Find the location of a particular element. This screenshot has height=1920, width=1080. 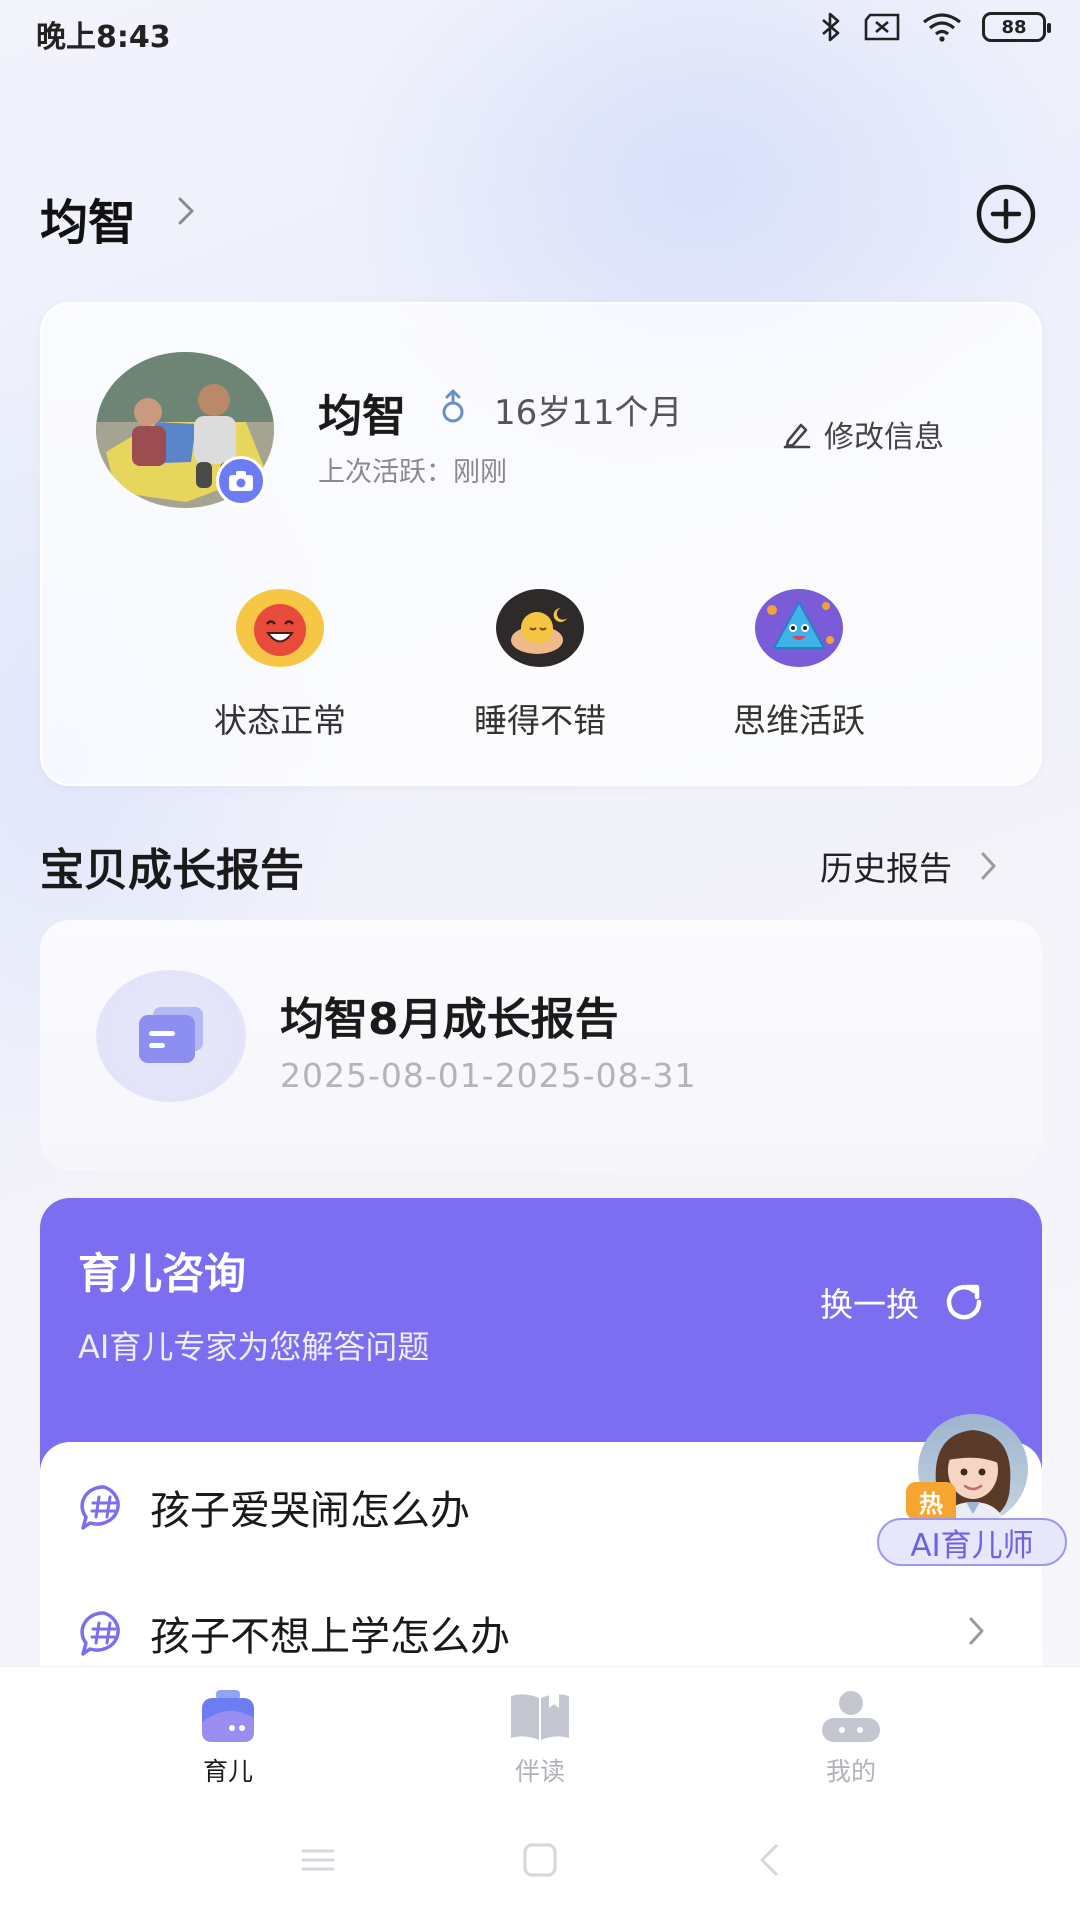

mood-label: 睡得不错 is located at coordinates (540, 720).